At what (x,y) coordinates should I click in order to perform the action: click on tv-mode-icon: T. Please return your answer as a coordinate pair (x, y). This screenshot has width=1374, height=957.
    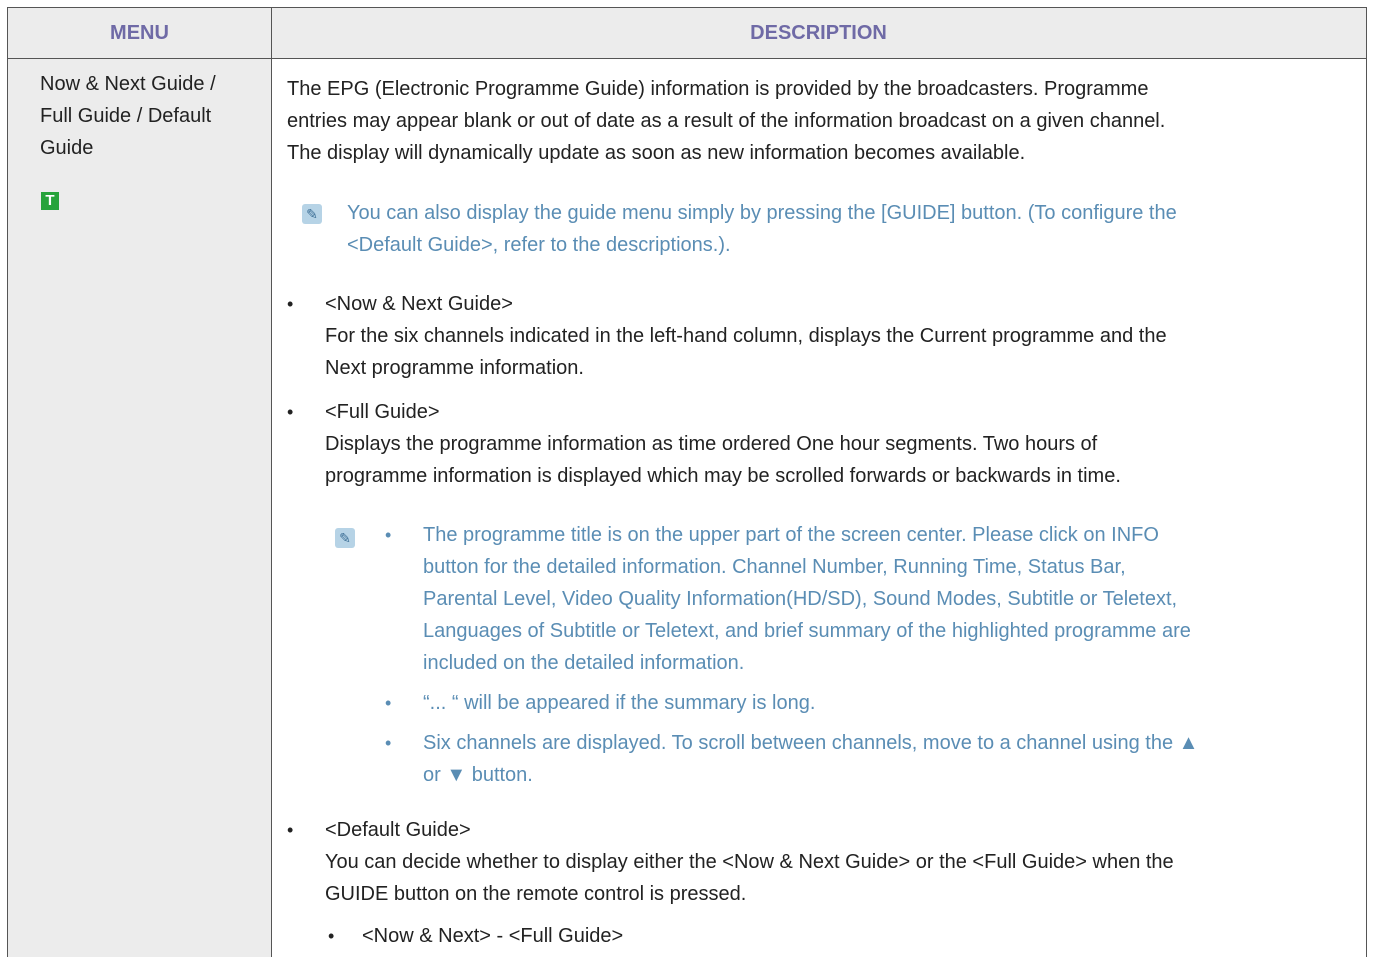
    Looking at the image, I should click on (50, 201).